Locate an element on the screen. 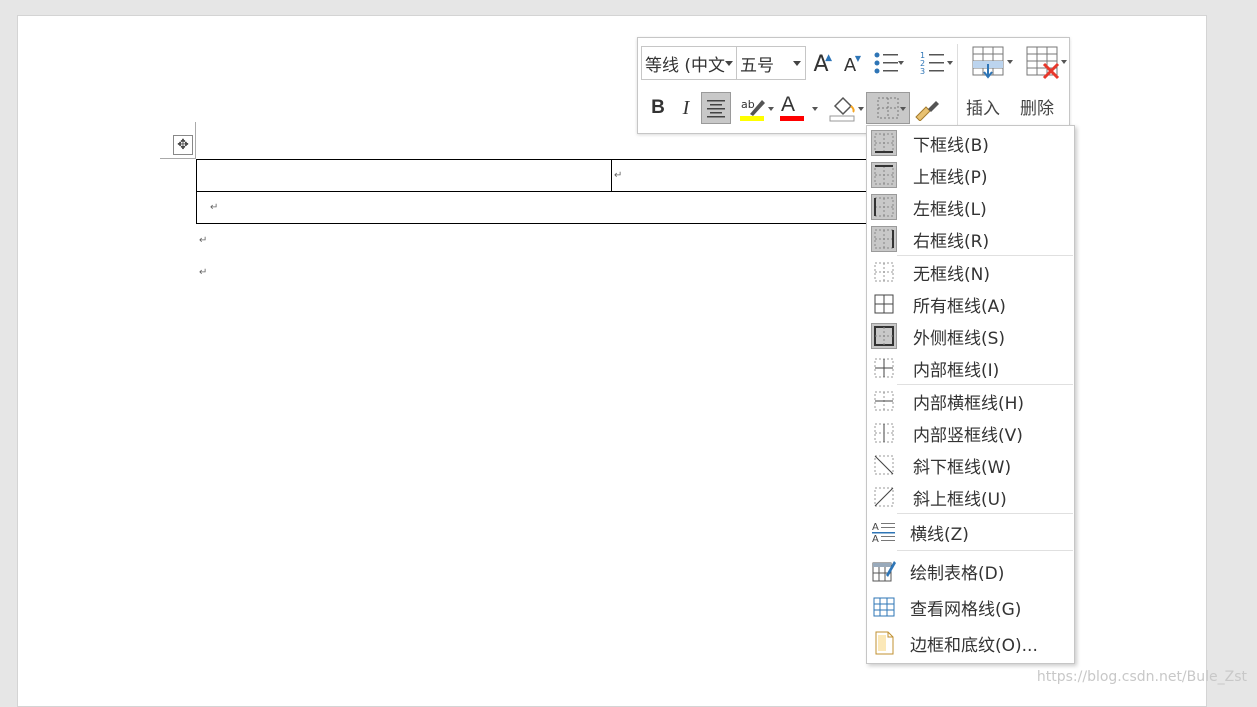  menu-item-label: 无框线(N) is located at coordinates (951, 272).